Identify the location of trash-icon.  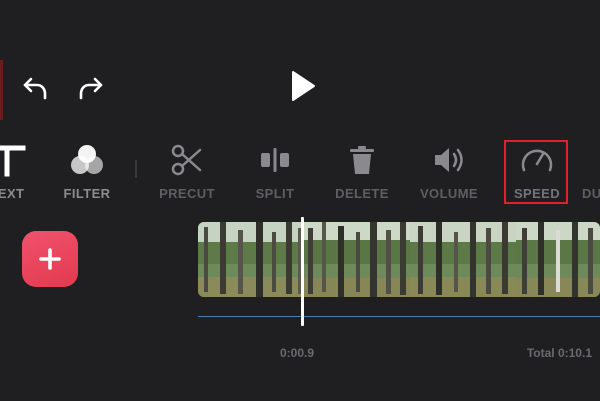
(362, 160).